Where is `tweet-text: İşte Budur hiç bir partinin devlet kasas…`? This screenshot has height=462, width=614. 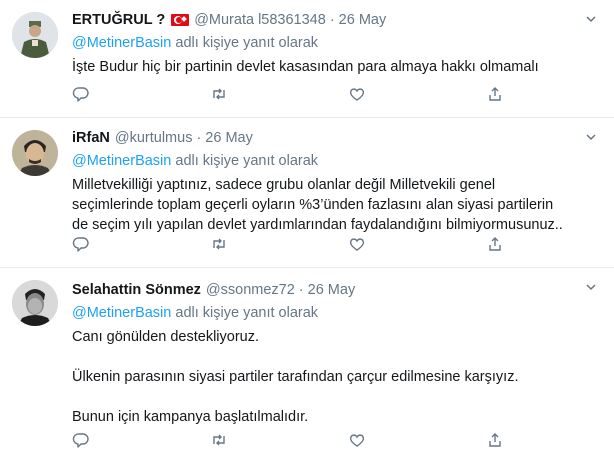 tweet-text: İşte Budur hiç bir partinin devlet kasas… is located at coordinates (336, 67).